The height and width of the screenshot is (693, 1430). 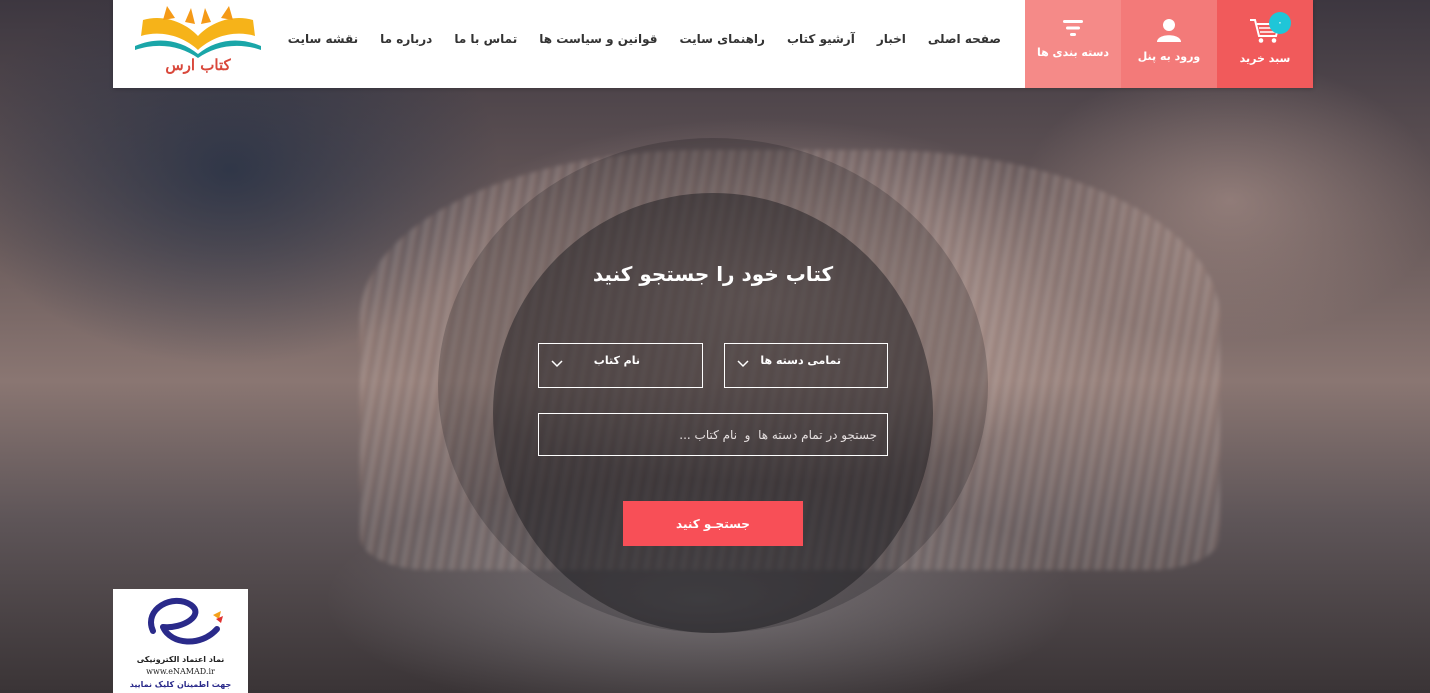 What do you see at coordinates (713, 434) in the screenshot?
I see `search-input` at bounding box center [713, 434].